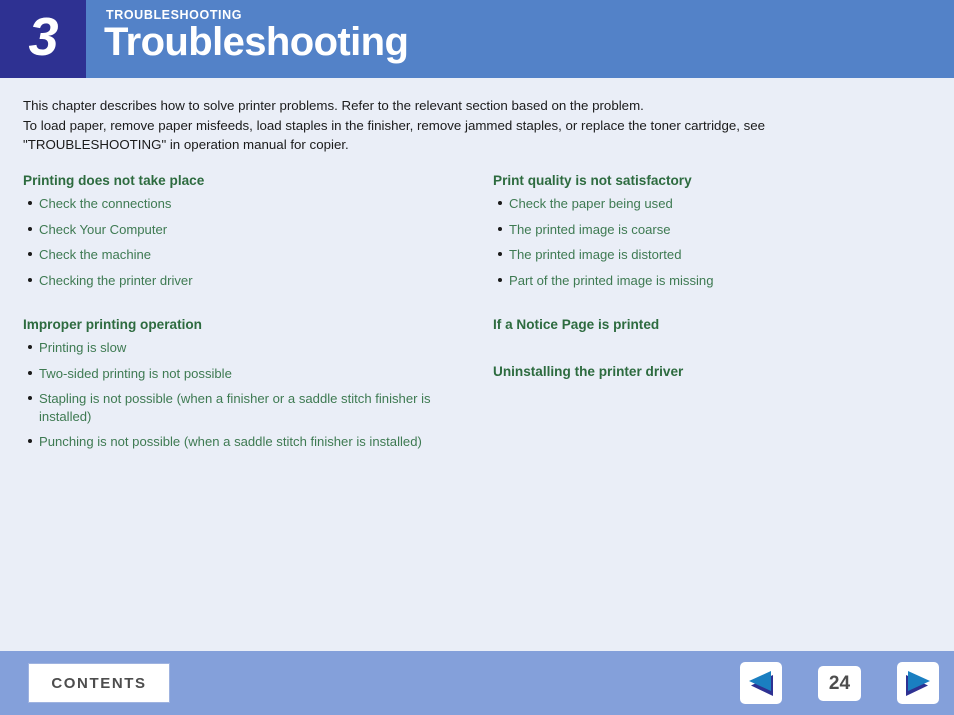 The image size is (954, 715). I want to click on section-heading: Printing does not take place, so click(114, 180).